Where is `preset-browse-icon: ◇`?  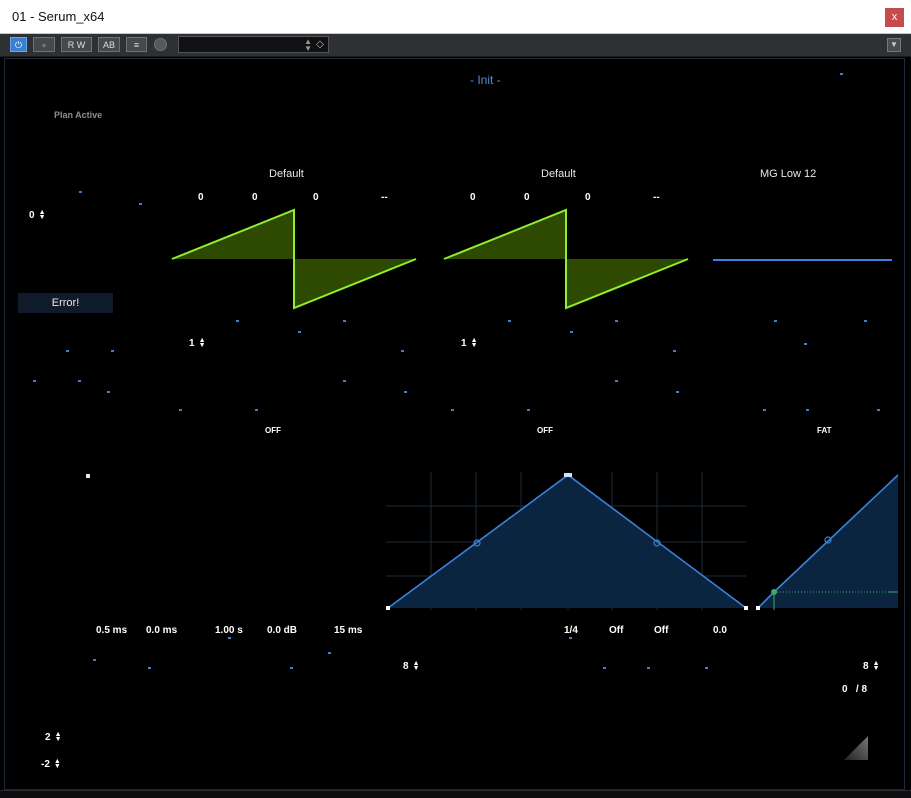
preset-browse-icon: ◇ is located at coordinates (320, 44).